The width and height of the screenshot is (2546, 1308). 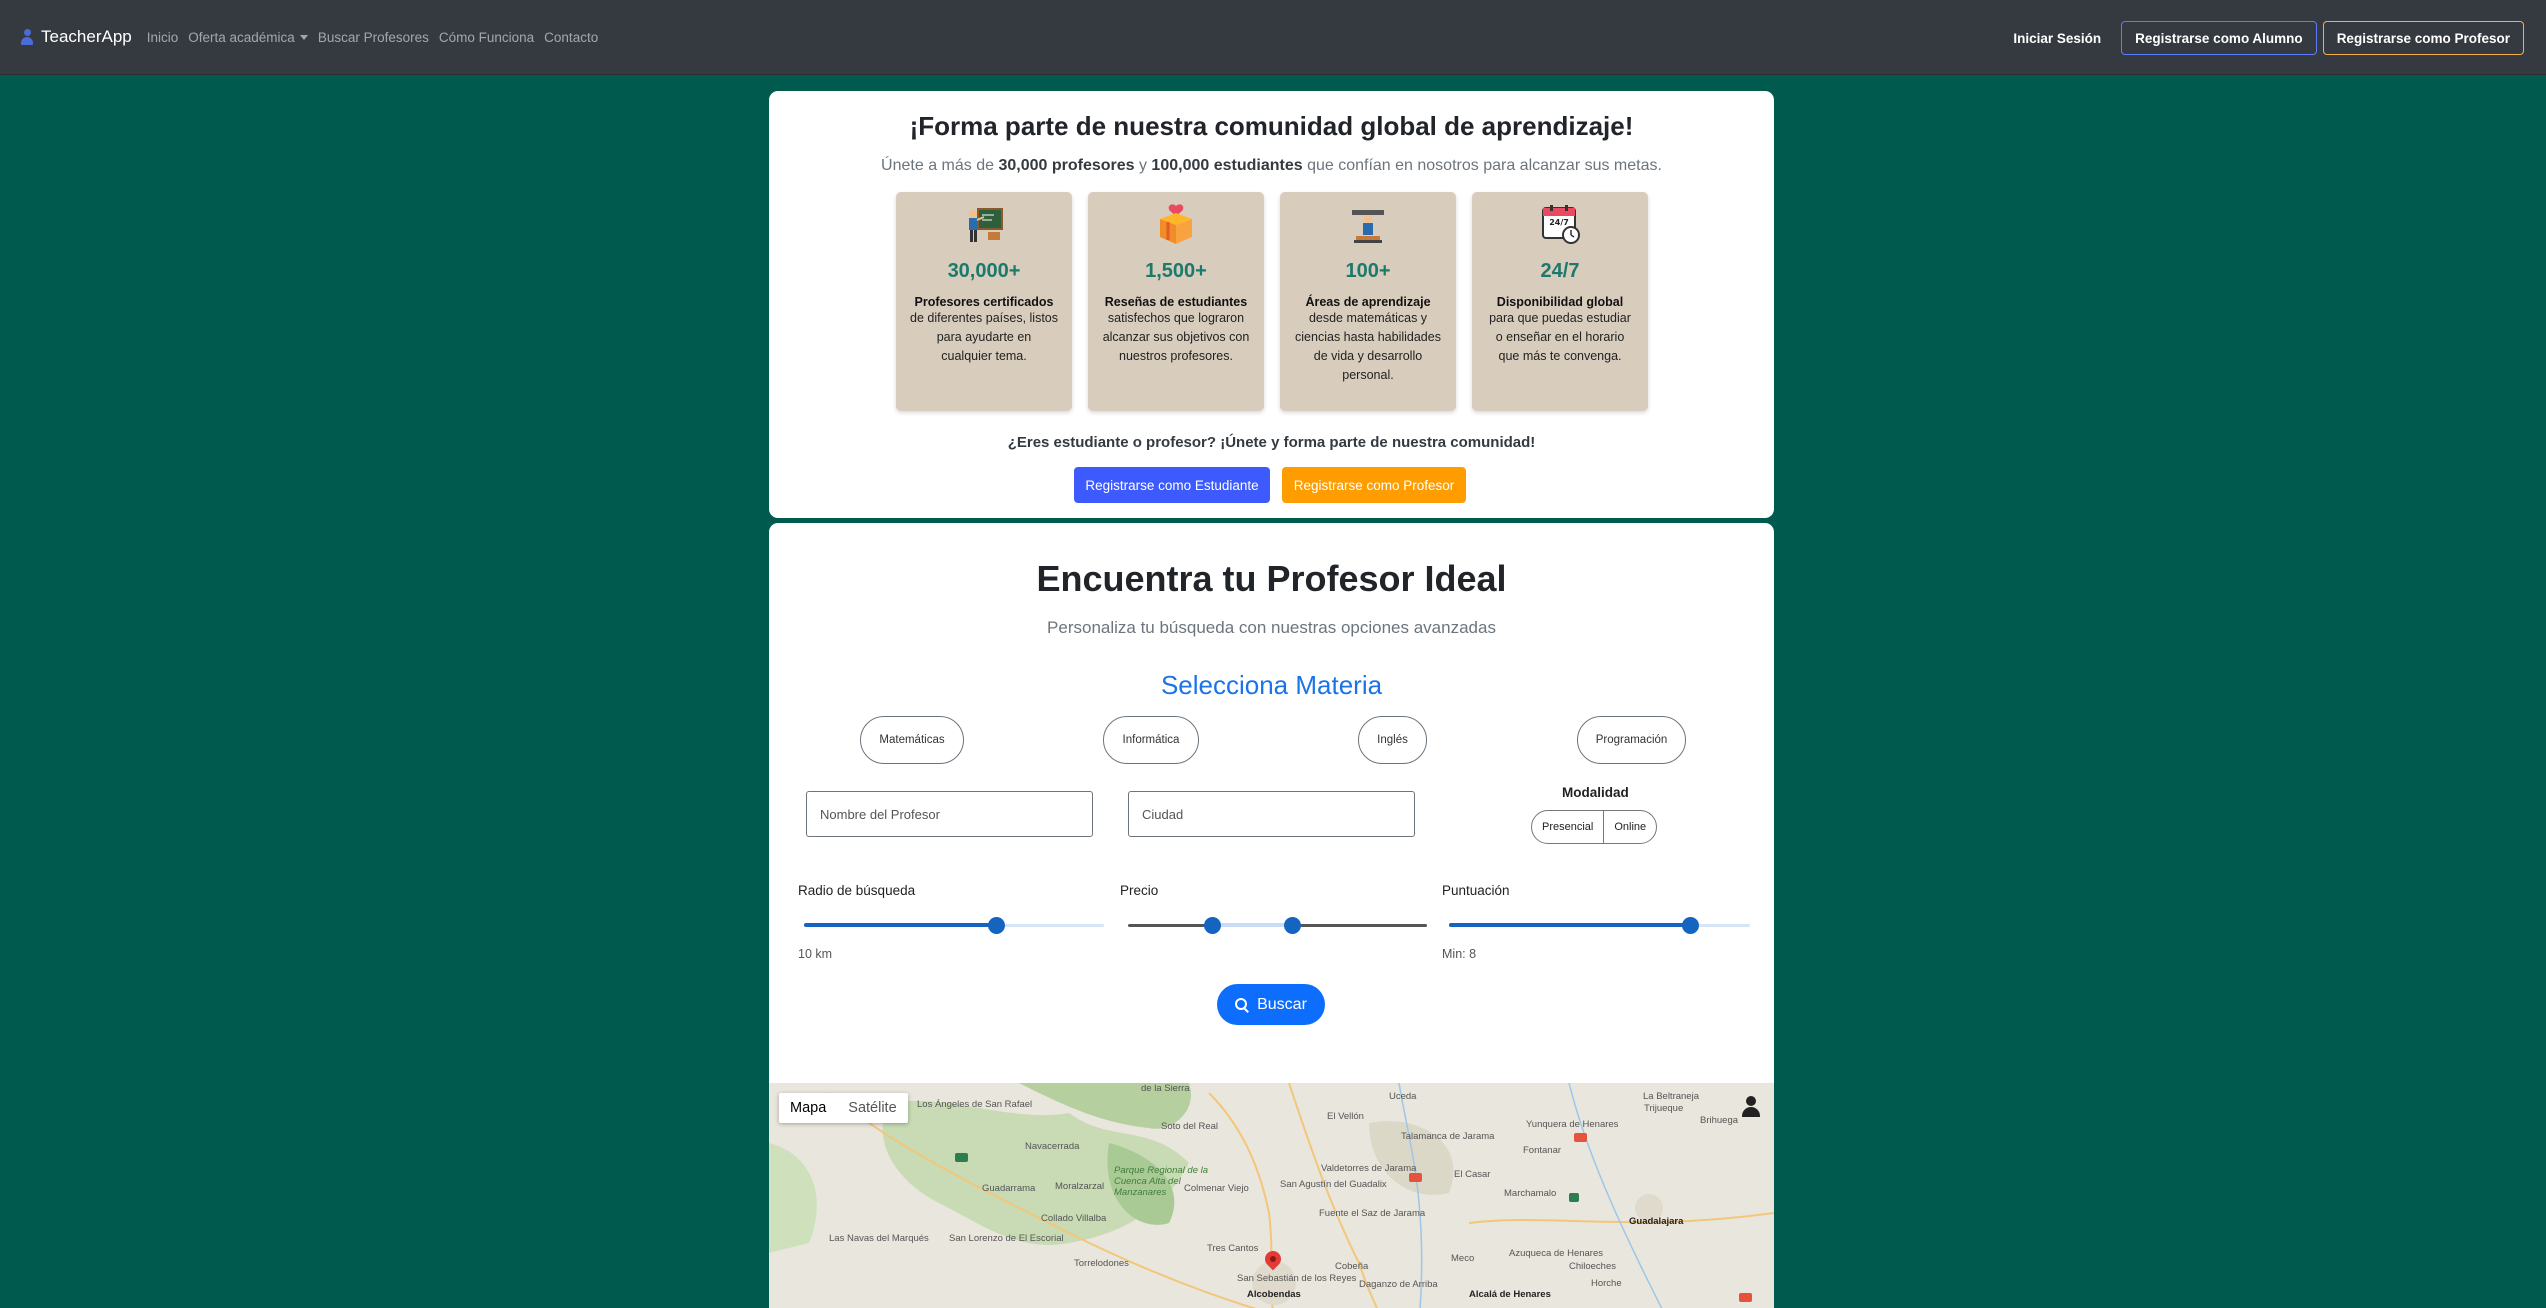 What do you see at coordinates (975, 1104) in the screenshot?
I see `map-label: Los Ángeles de San Rafael` at bounding box center [975, 1104].